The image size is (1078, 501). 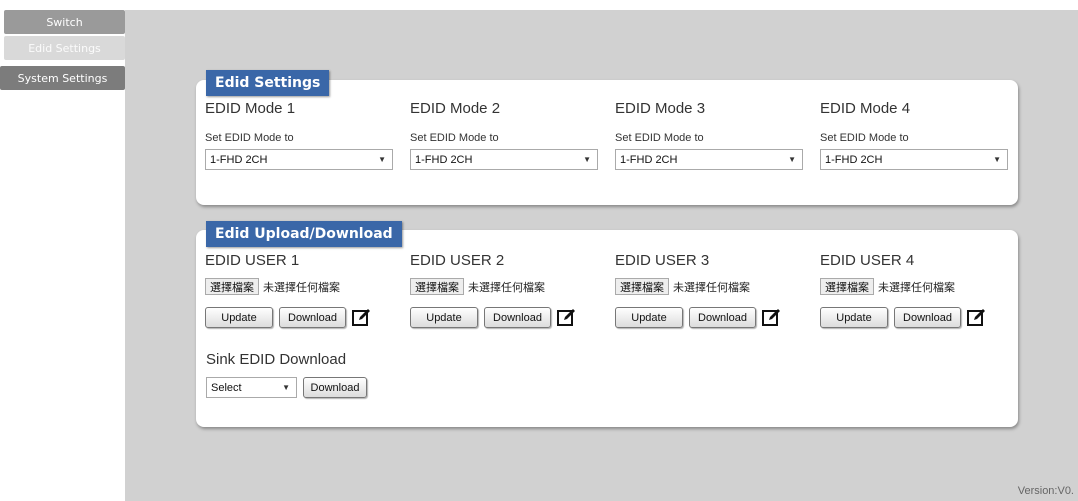 What do you see at coordinates (276, 359) in the screenshot?
I see `sink-edid-heading: Sink EDID Download` at bounding box center [276, 359].